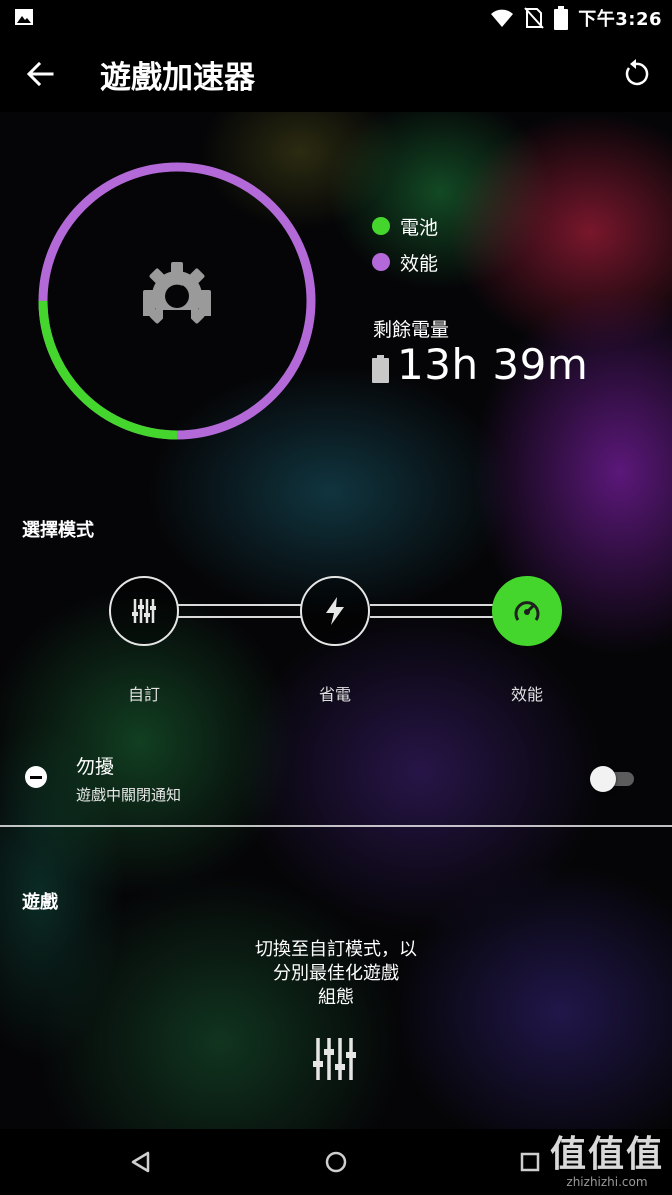 This screenshot has width=672, height=1195. I want to click on bolt-icon, so click(335, 611).